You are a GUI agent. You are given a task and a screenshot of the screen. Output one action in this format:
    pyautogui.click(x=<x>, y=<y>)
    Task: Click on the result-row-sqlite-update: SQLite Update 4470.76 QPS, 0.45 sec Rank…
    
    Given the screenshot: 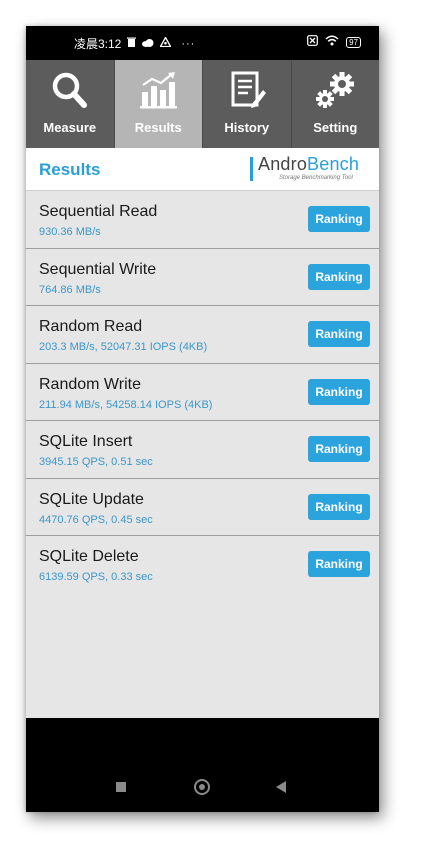 What is the action you would take?
    pyautogui.click(x=202, y=507)
    